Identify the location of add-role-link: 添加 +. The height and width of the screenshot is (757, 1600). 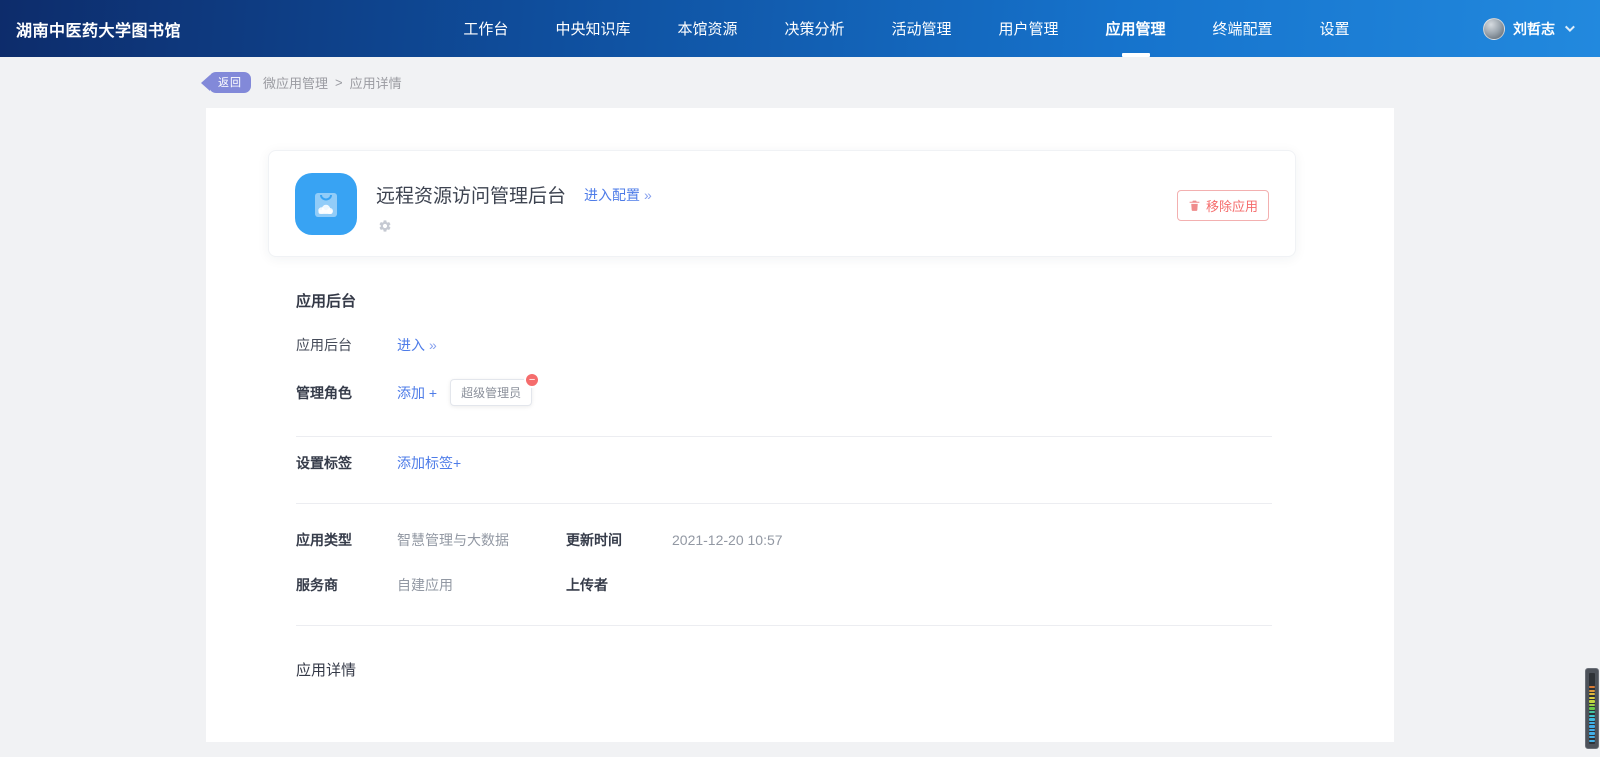
(417, 393).